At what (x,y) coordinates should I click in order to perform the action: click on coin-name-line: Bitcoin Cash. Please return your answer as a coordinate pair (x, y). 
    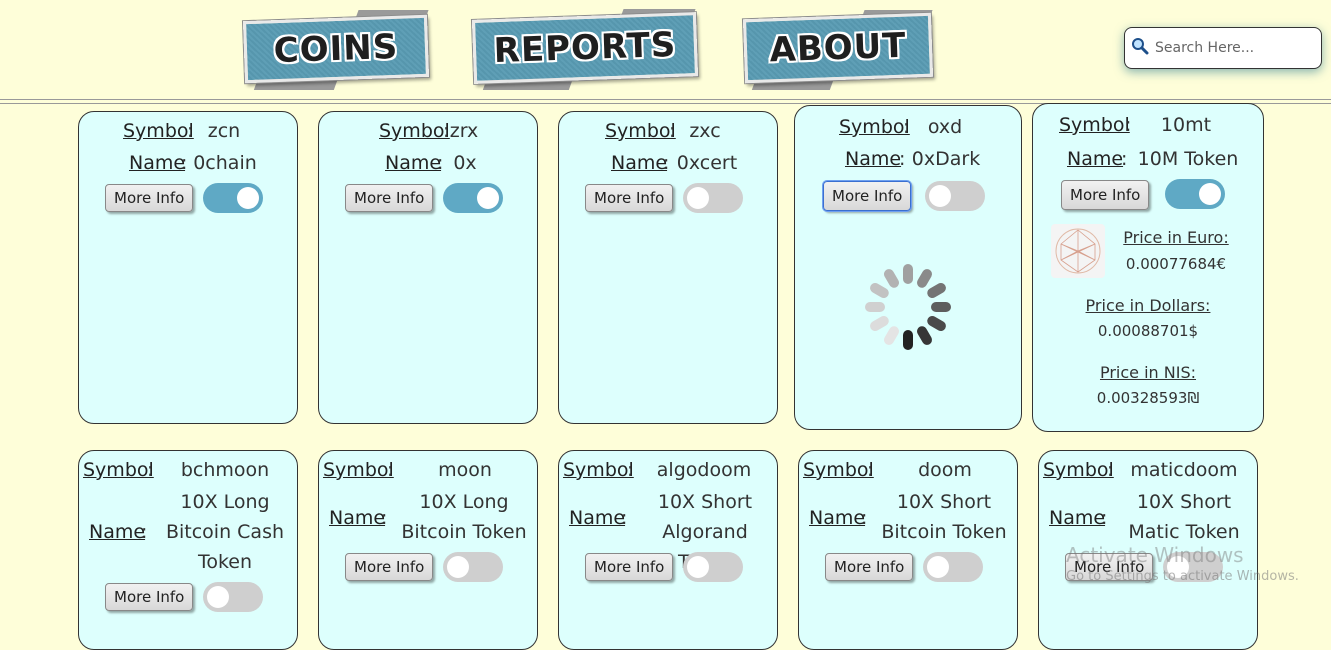
    Looking at the image, I should click on (225, 532).